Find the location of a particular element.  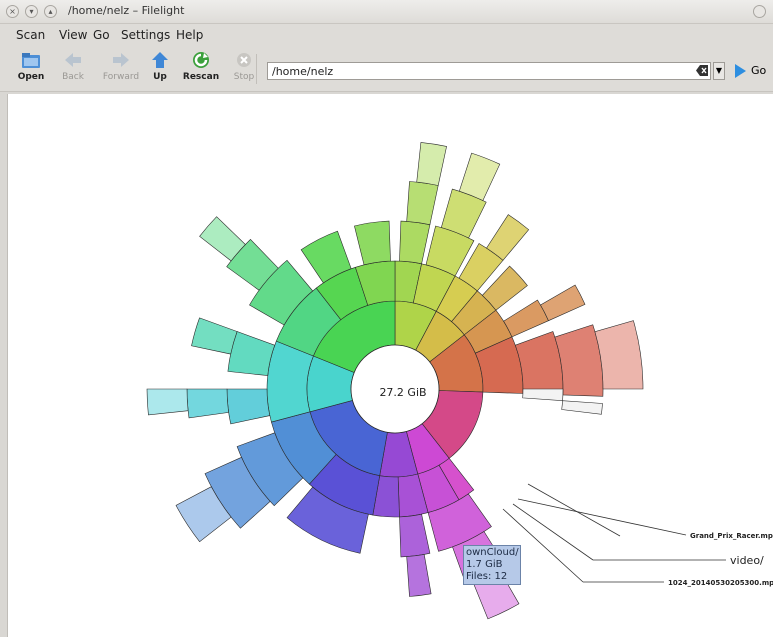

clear-icon is located at coordinates (702, 70).